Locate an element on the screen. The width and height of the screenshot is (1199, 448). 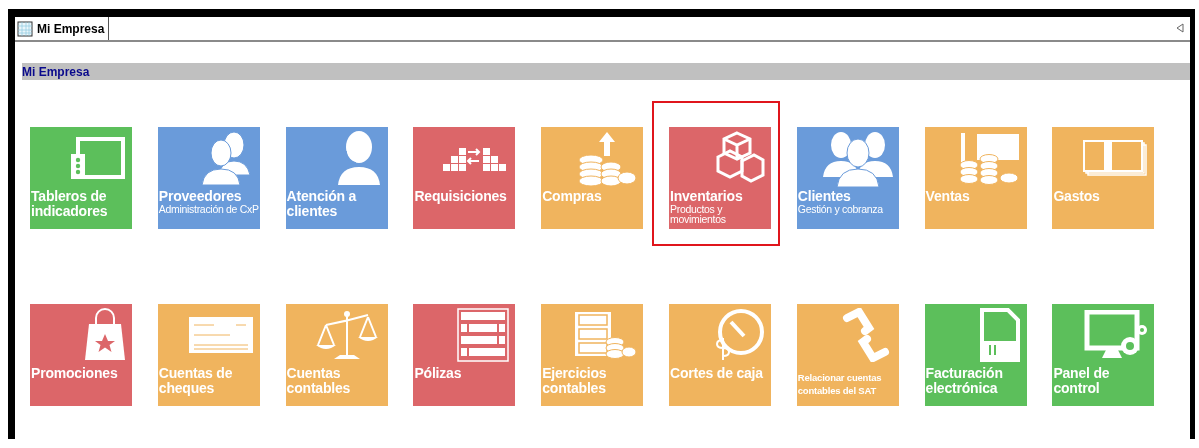
module-tile: Facturación electrónica is located at coordinates (975, 355).